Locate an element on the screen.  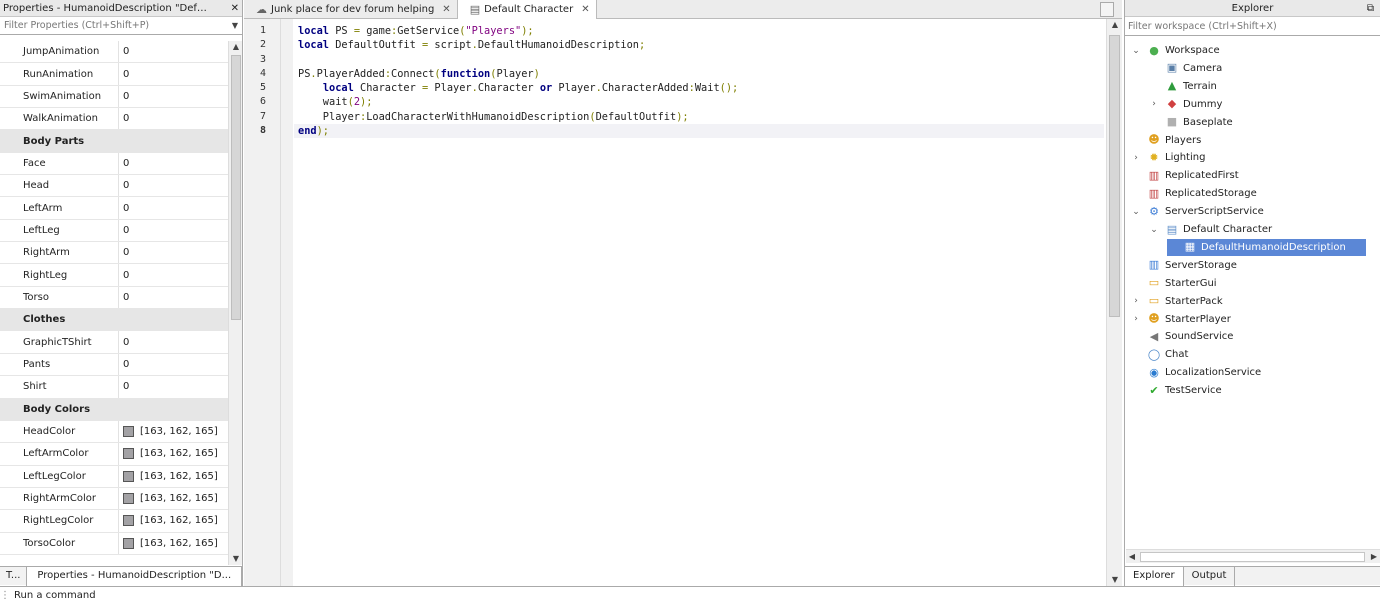
property-row: SwimAnimation 0 is located at coordinates (114, 97).